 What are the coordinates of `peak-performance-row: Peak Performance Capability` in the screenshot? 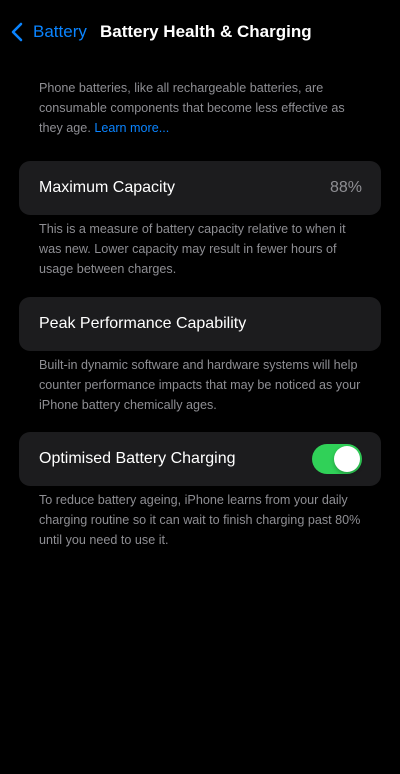 It's located at (200, 324).